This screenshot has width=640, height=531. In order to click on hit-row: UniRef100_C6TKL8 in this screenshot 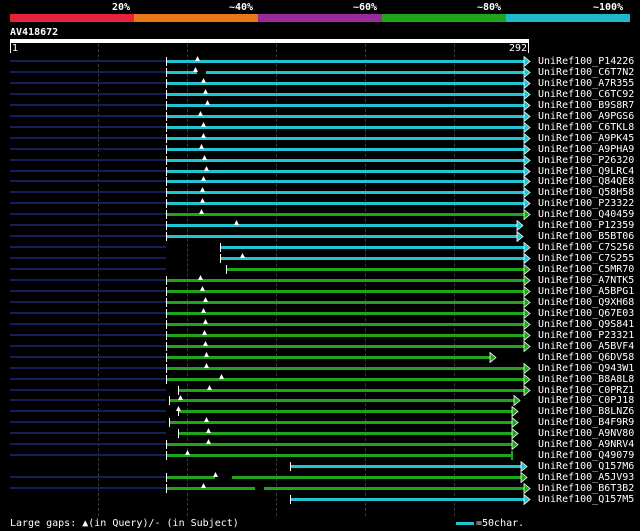, I will do `click(320, 127)`.